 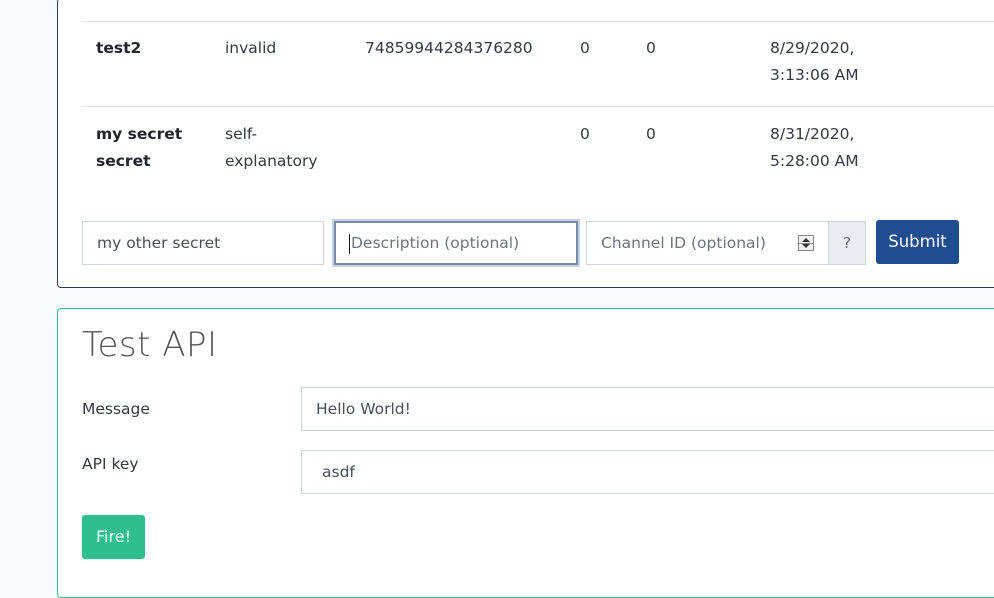 I want to click on channel-id-input: Channel ID (optional), so click(x=707, y=243).